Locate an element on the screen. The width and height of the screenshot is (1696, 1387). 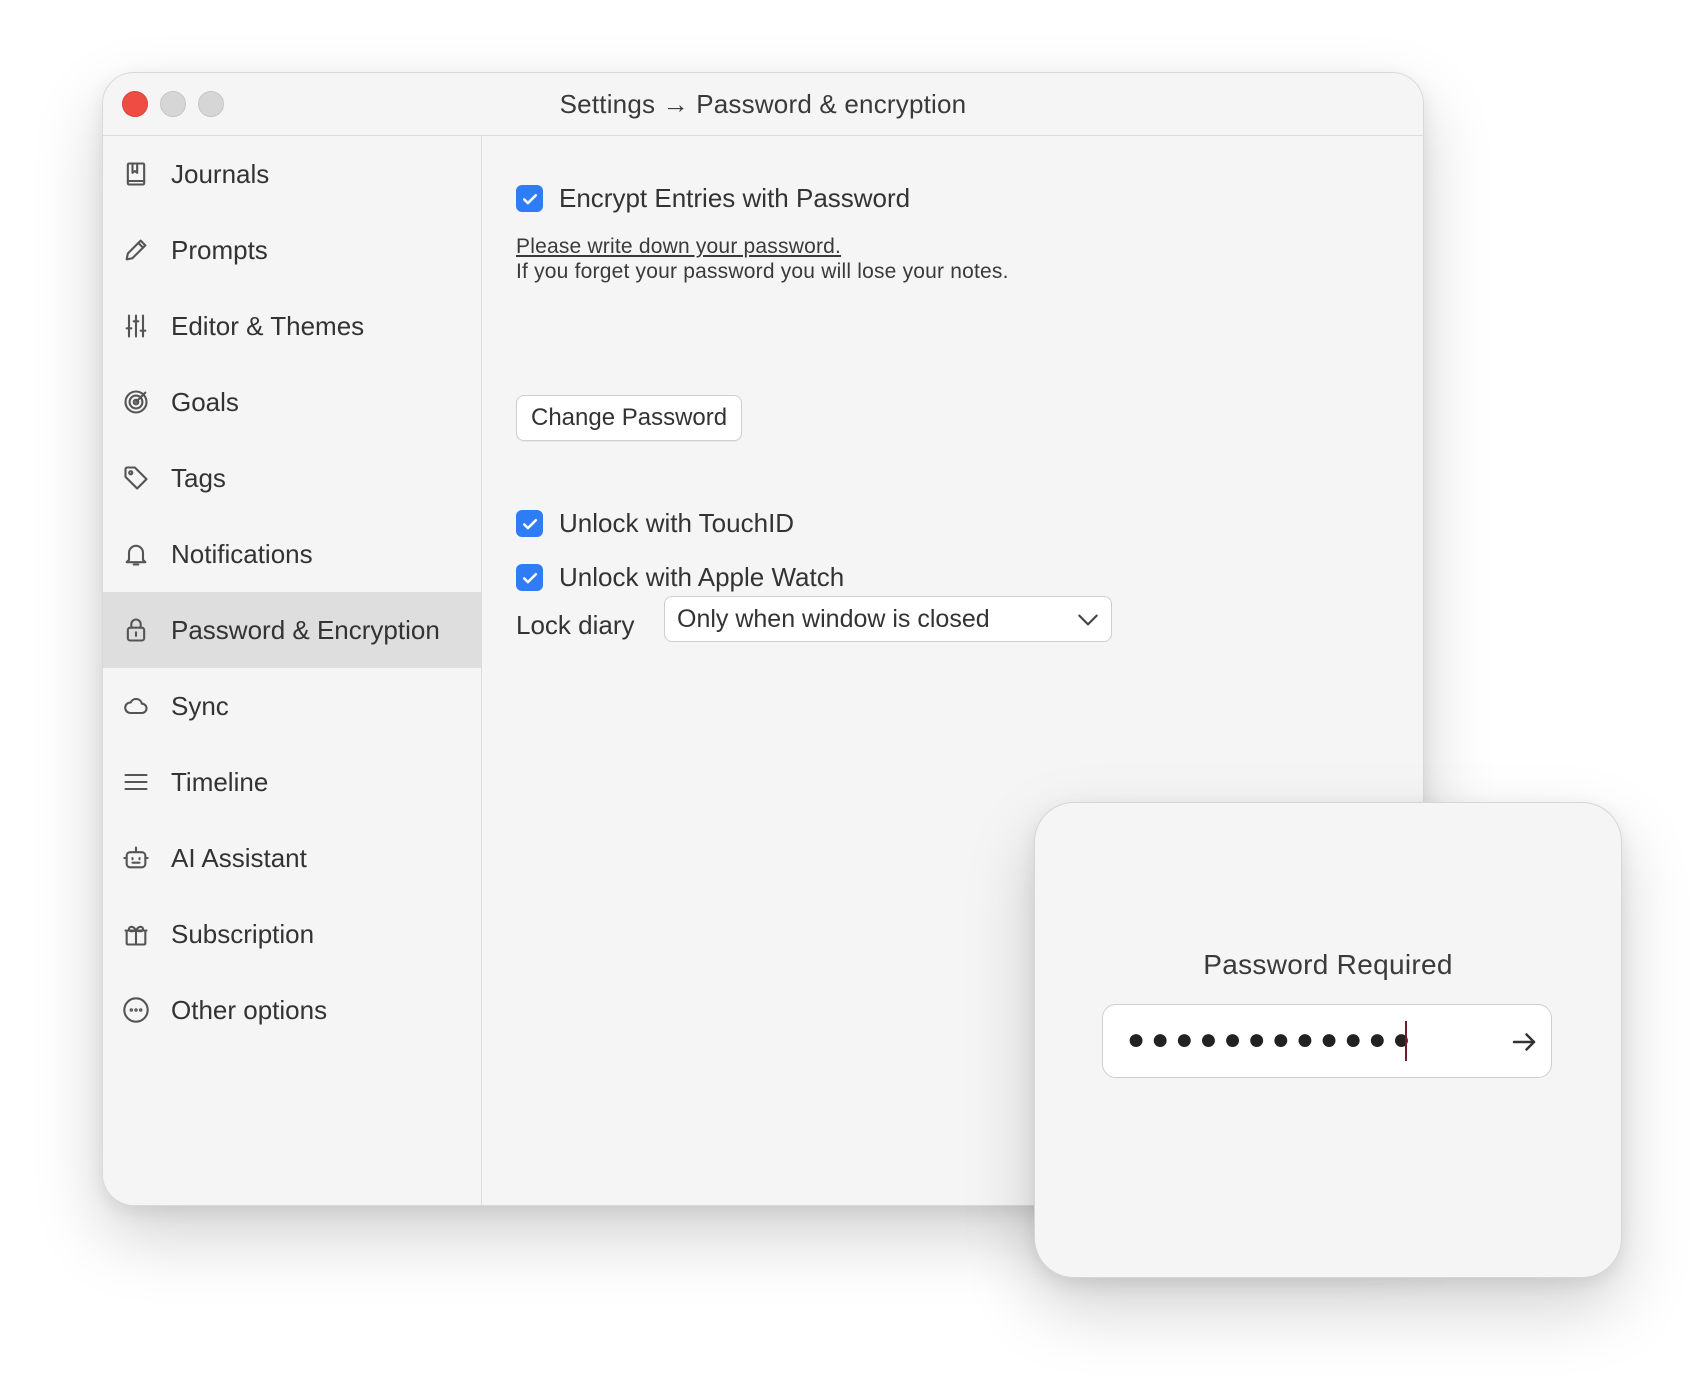
sidebar-item-goals: Goals is located at coordinates (292, 402).